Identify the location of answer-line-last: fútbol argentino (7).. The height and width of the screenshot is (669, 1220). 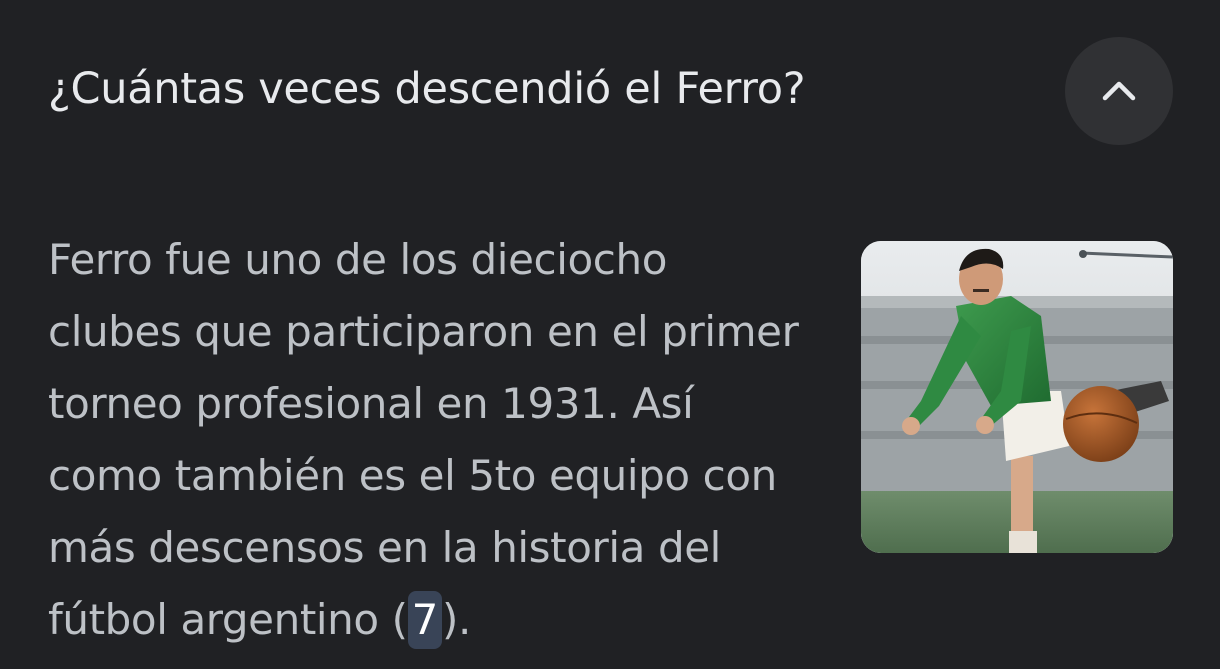
(448, 620).